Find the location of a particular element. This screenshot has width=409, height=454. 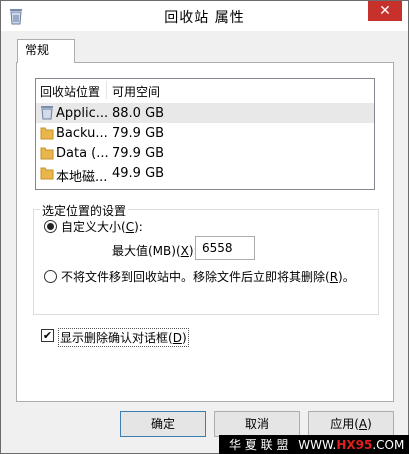

cancel-button: 取消 is located at coordinates (257, 424).